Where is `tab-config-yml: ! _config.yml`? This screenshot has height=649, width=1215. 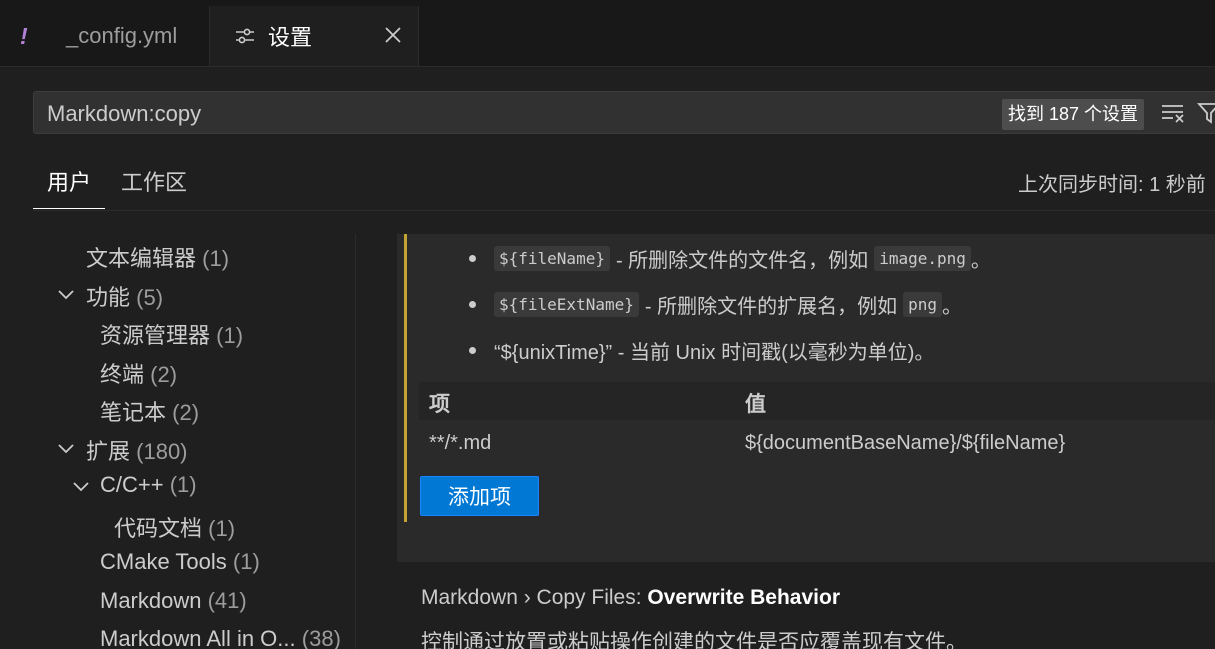
tab-config-yml: ! _config.yml is located at coordinates (105, 36).